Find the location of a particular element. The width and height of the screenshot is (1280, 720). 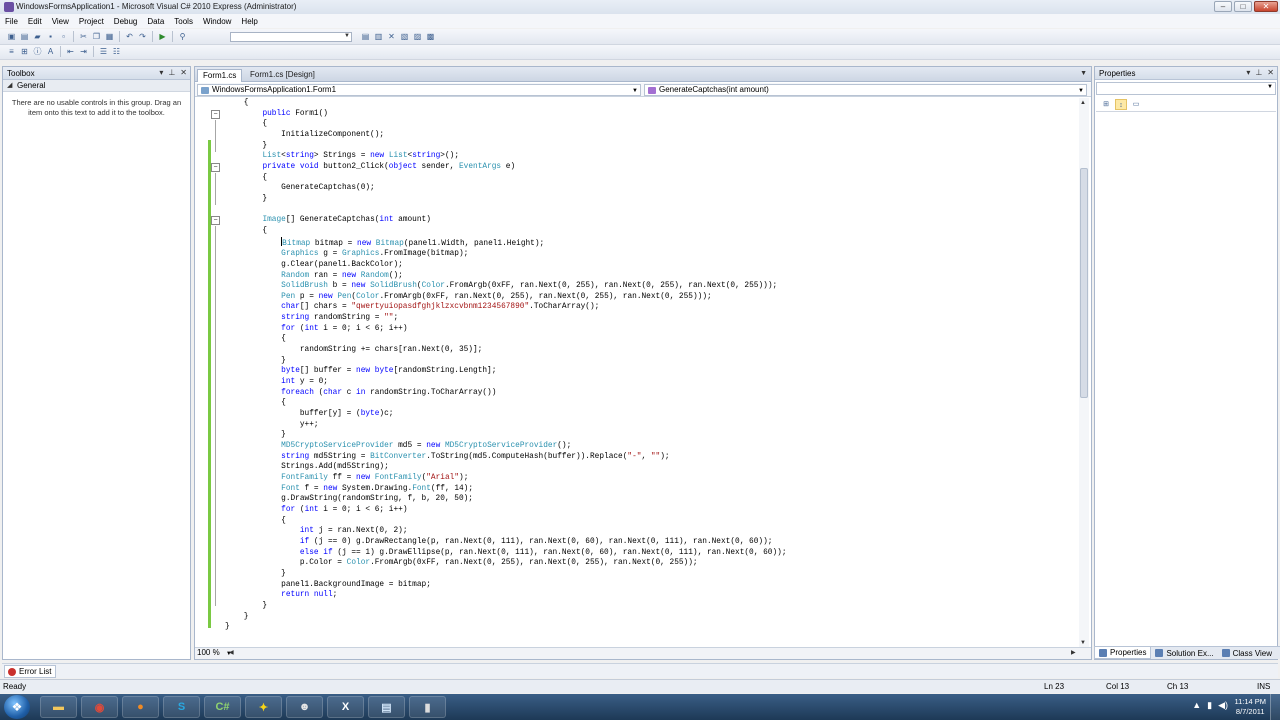

tab-form1-cs: Form1.cs is located at coordinates (220, 75).